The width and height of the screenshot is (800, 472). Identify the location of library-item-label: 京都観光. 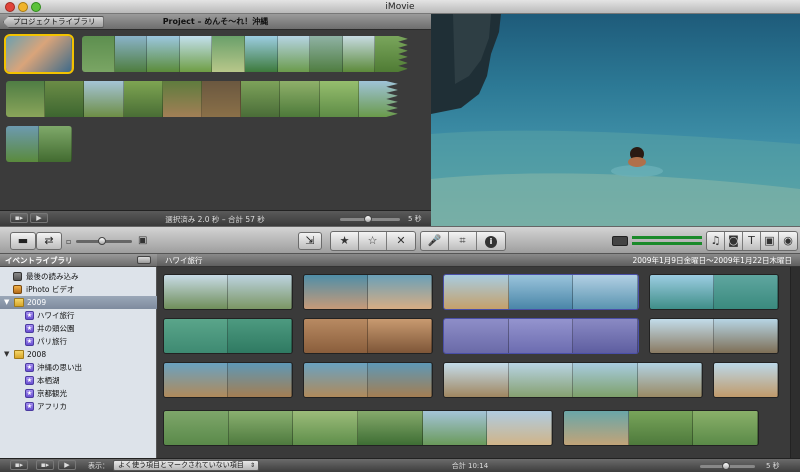
(52, 393).